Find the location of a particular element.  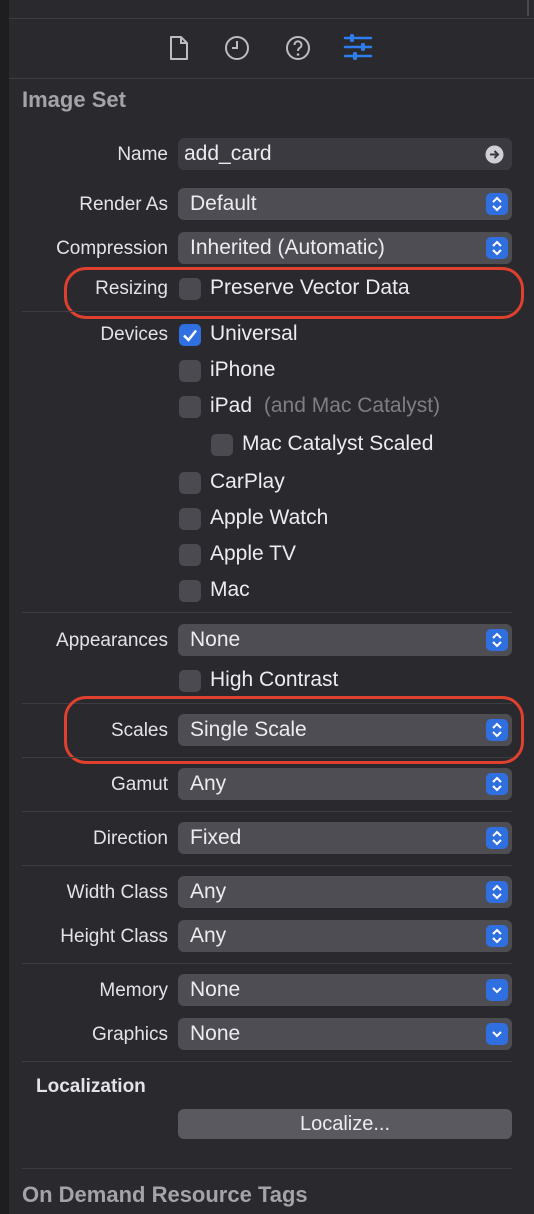

attributes-inspector-button is located at coordinates (358, 47).